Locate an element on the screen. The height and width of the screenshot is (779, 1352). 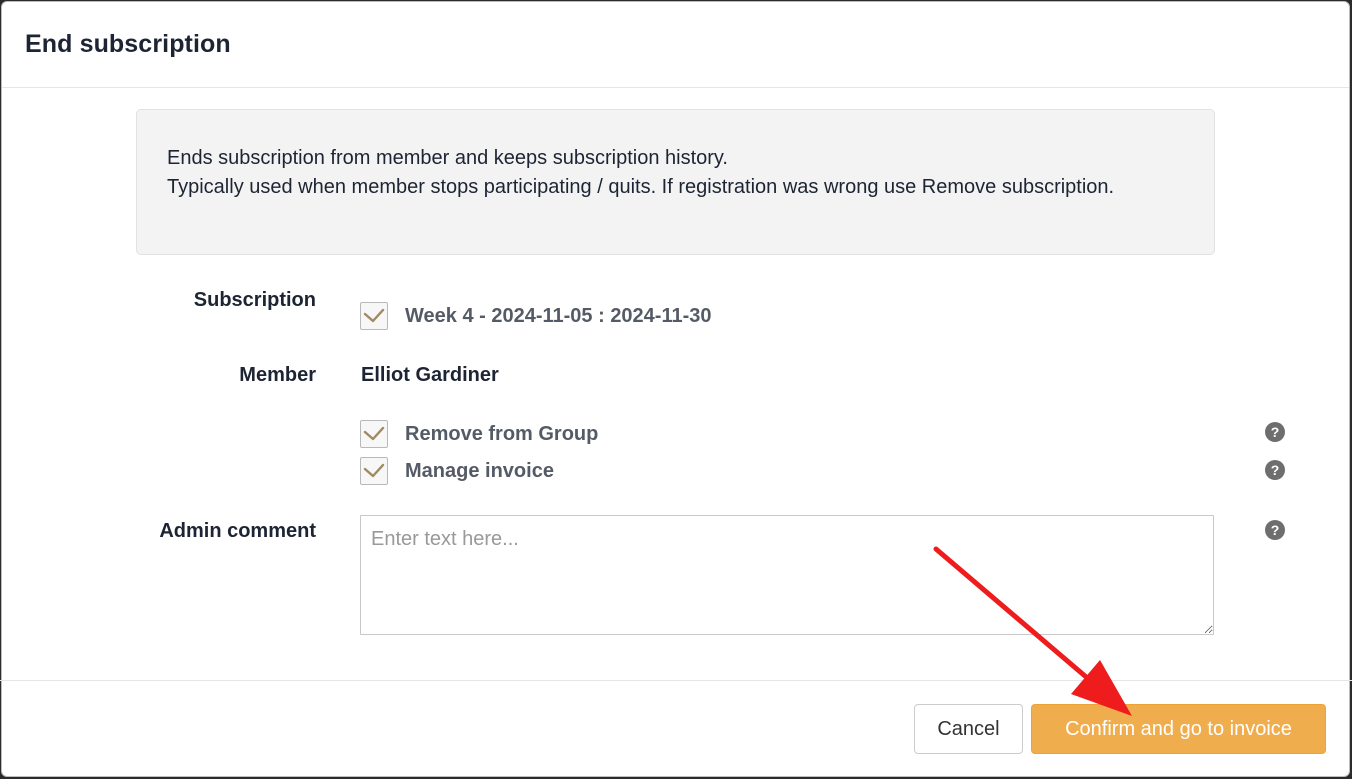
remove-from-group-checkbox is located at coordinates (374, 434).